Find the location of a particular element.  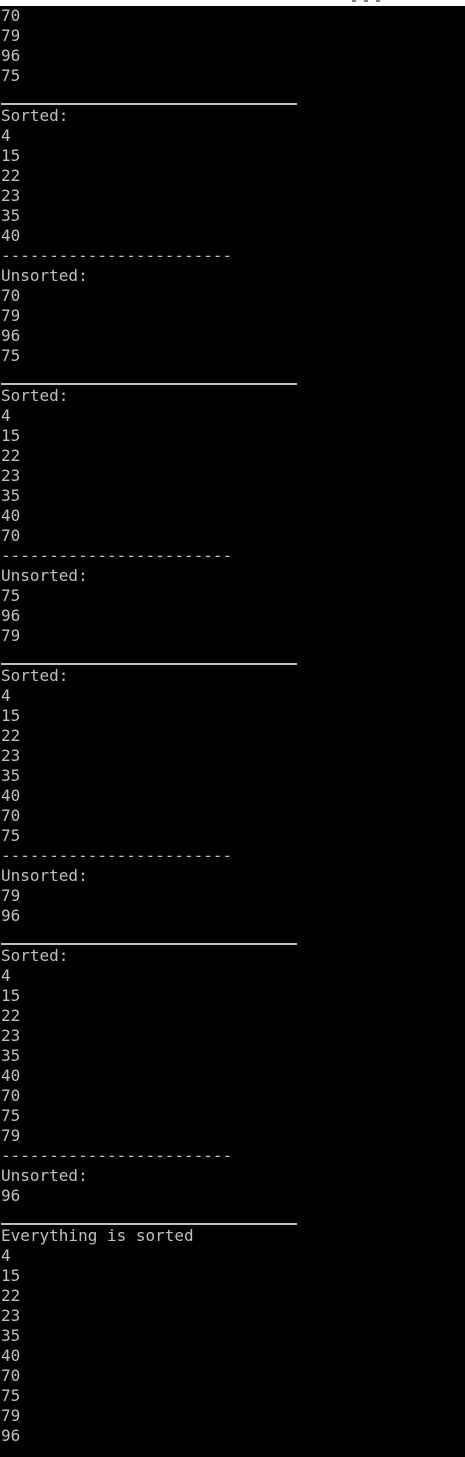

completion-message: Everything is sorted is located at coordinates (97, 1235).